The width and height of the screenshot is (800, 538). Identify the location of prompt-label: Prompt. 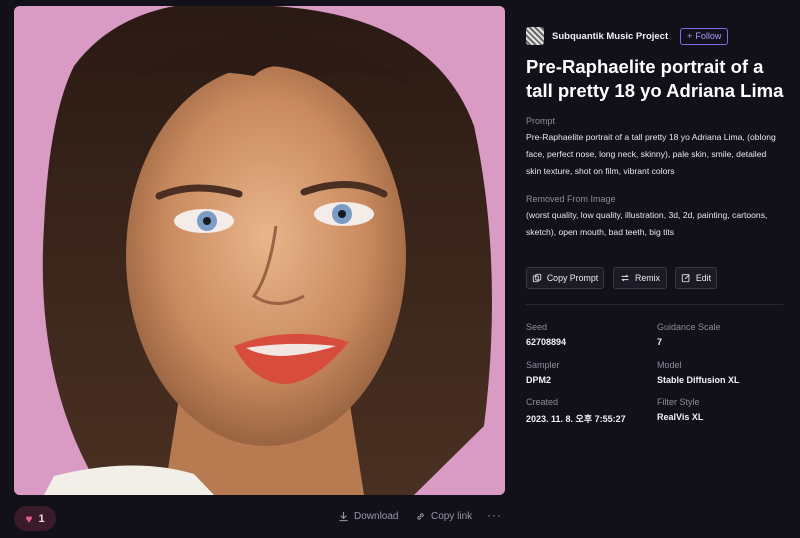
(541, 121).